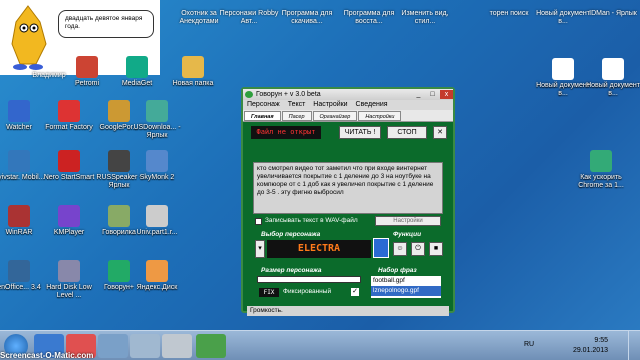 This screenshot has height=360, width=640. I want to click on clock-time: 9:55, so click(601, 340).